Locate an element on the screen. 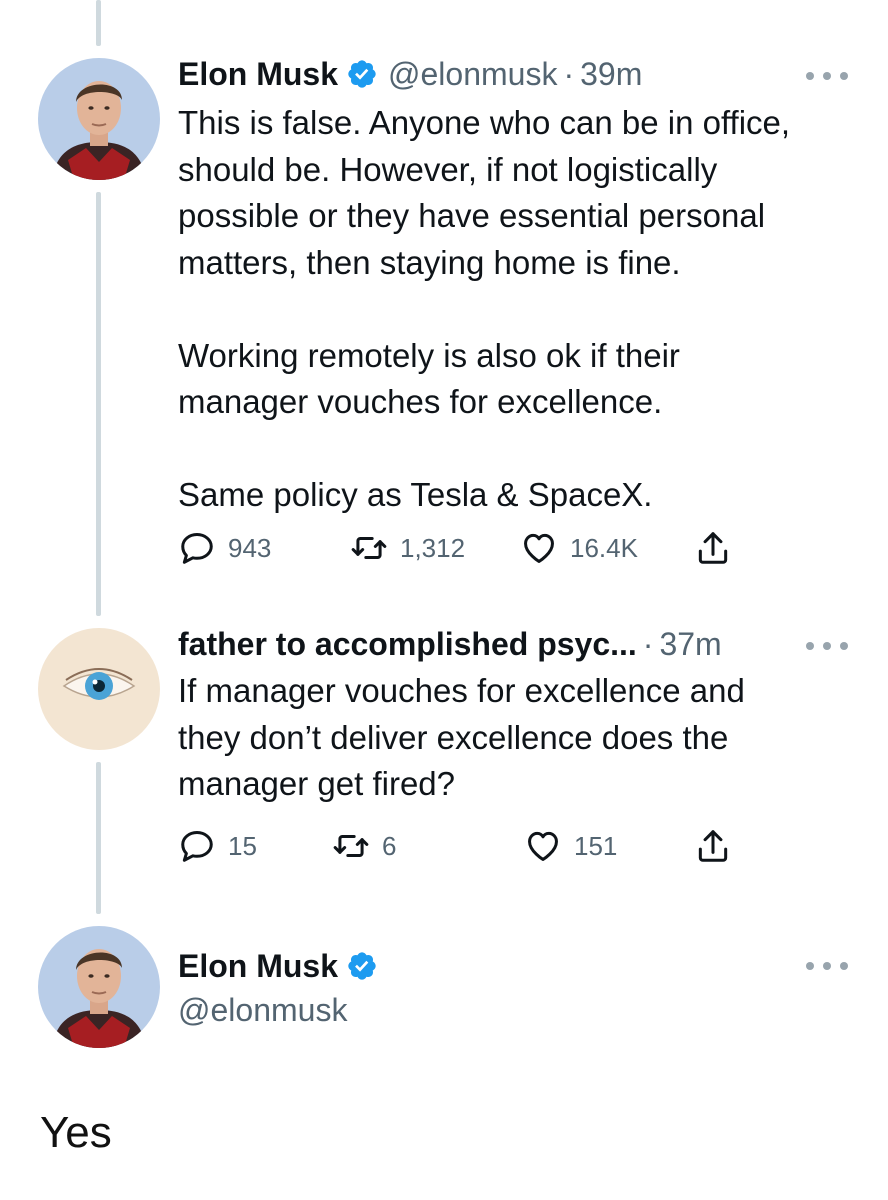 The height and width of the screenshot is (1200, 888). retweet-count: 1,312 is located at coordinates (433, 547).